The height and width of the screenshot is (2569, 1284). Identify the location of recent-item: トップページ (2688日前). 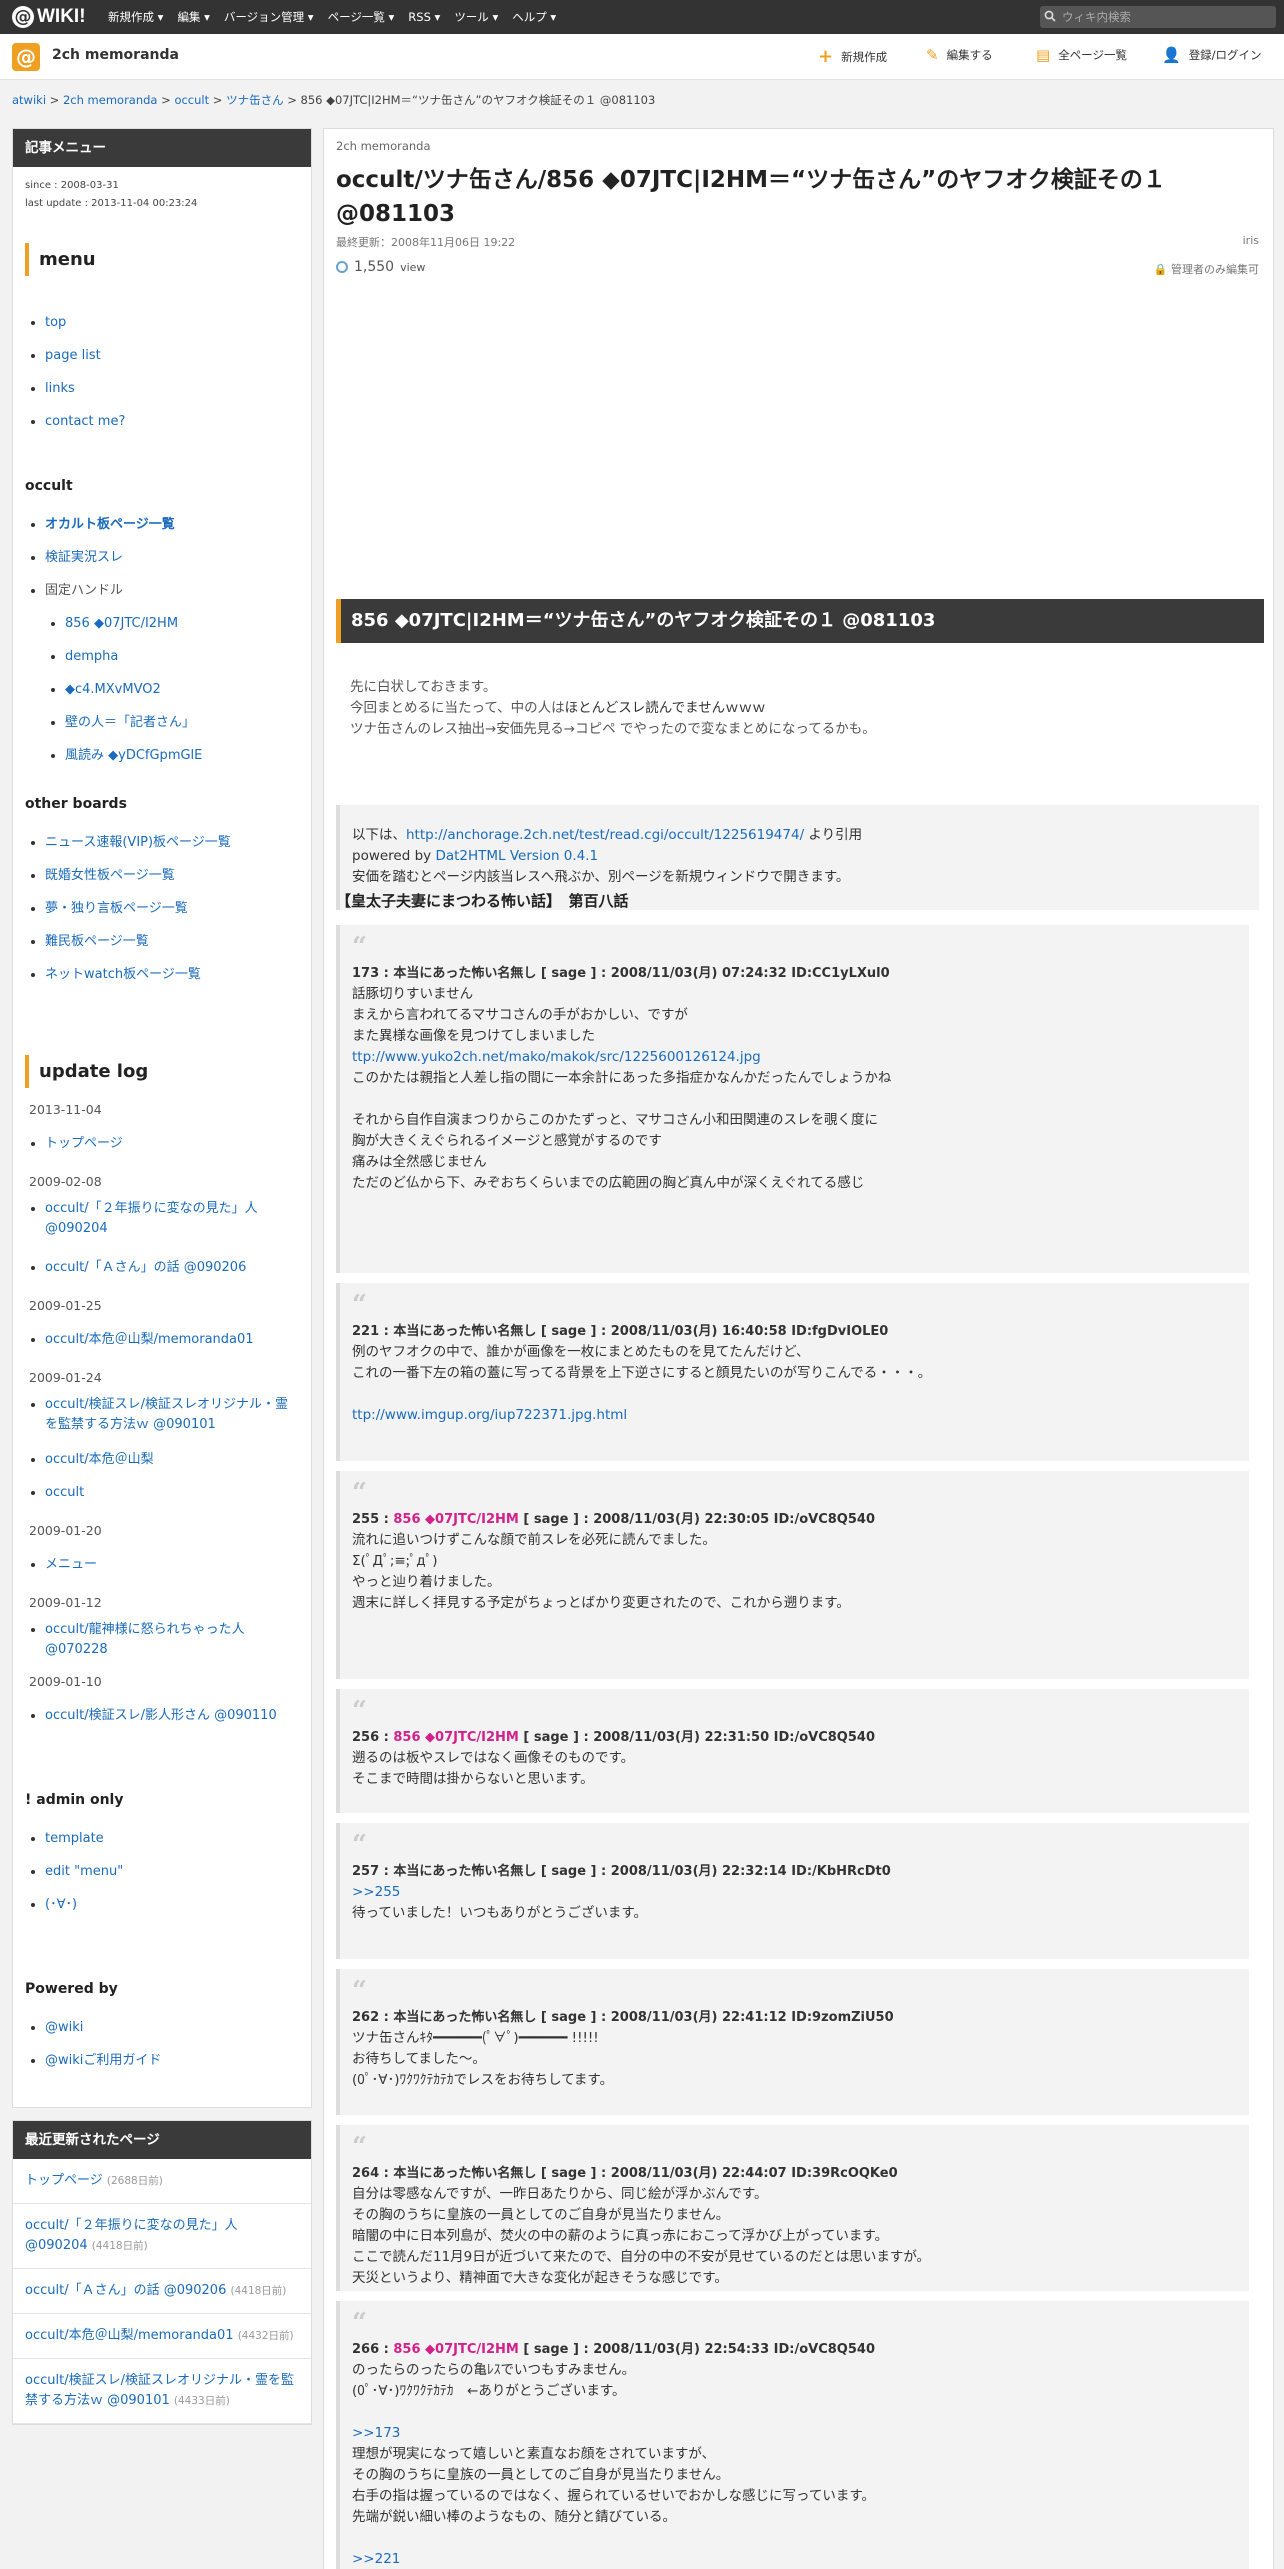
(162, 2181).